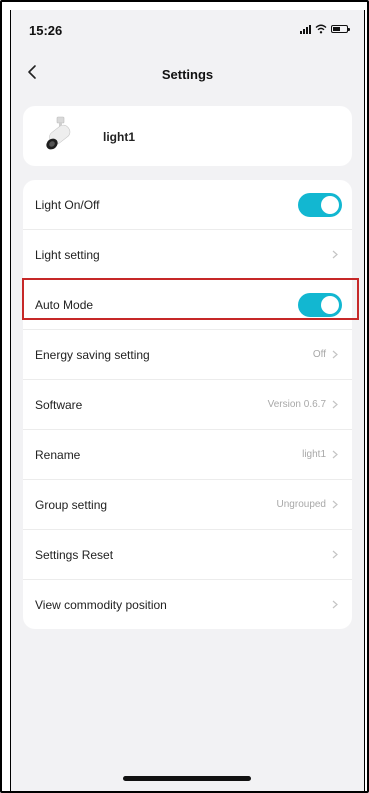 This screenshot has height=793, width=369. What do you see at coordinates (67, 254) in the screenshot?
I see `row-label: Light setting` at bounding box center [67, 254].